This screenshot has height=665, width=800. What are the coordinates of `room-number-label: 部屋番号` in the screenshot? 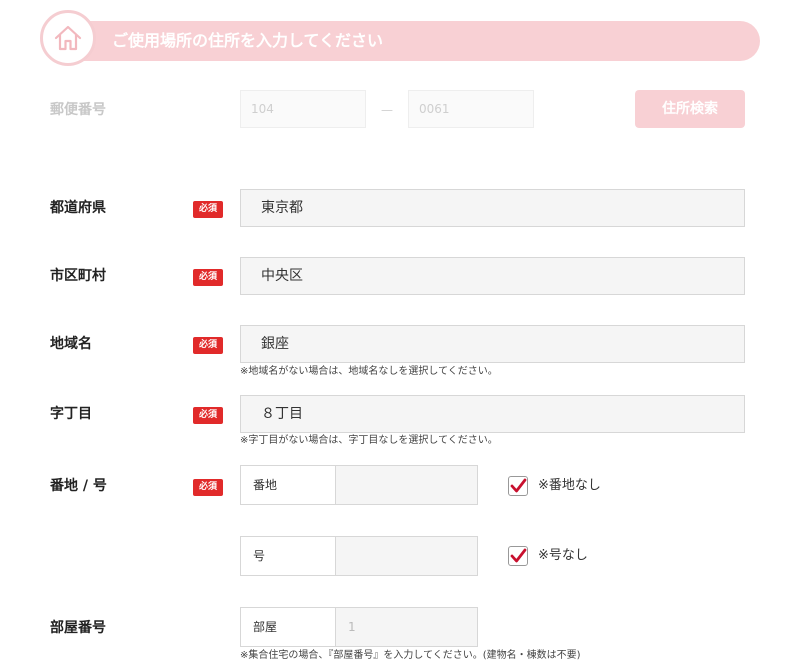 It's located at (78, 628).